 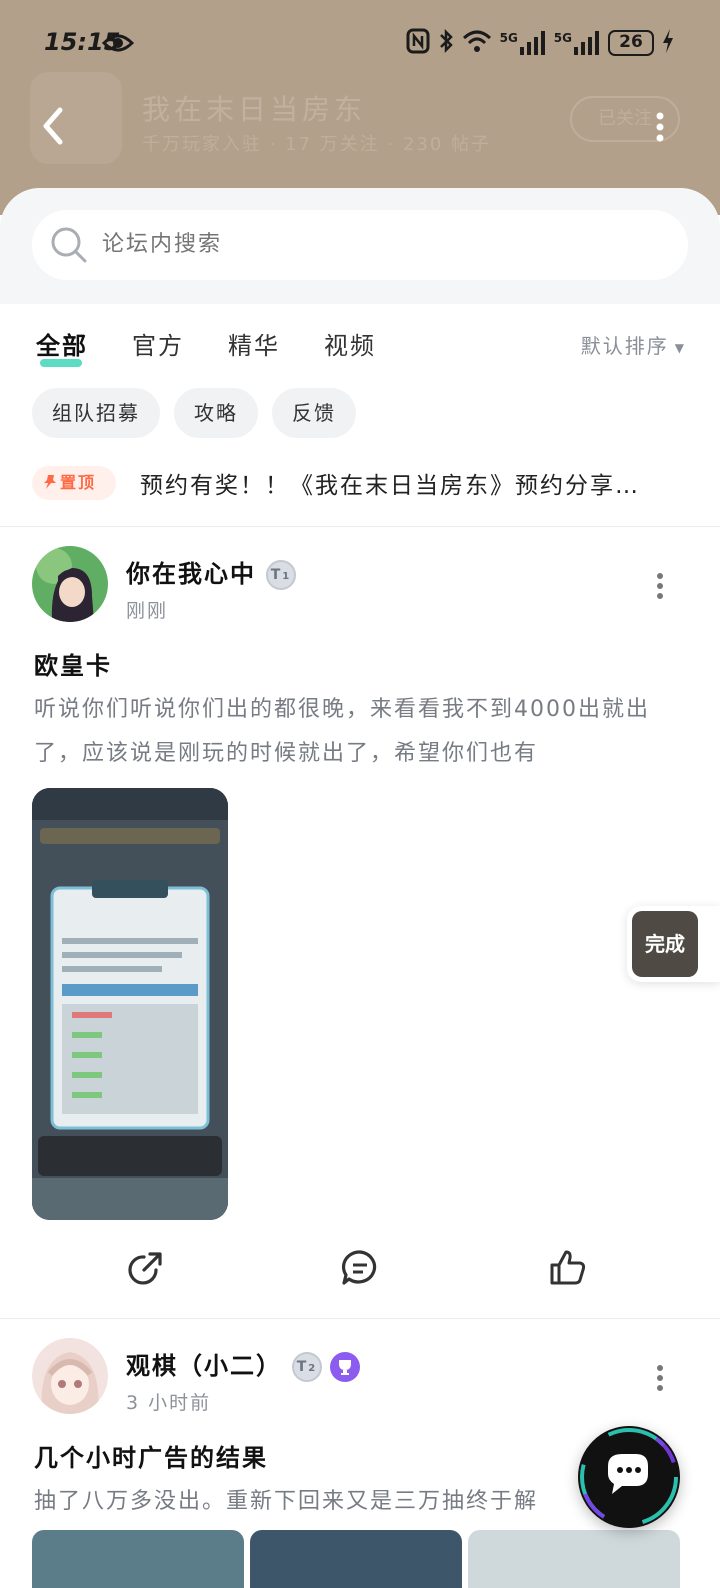 I want to click on pinned-badge-label: 置顶, so click(x=78, y=482).